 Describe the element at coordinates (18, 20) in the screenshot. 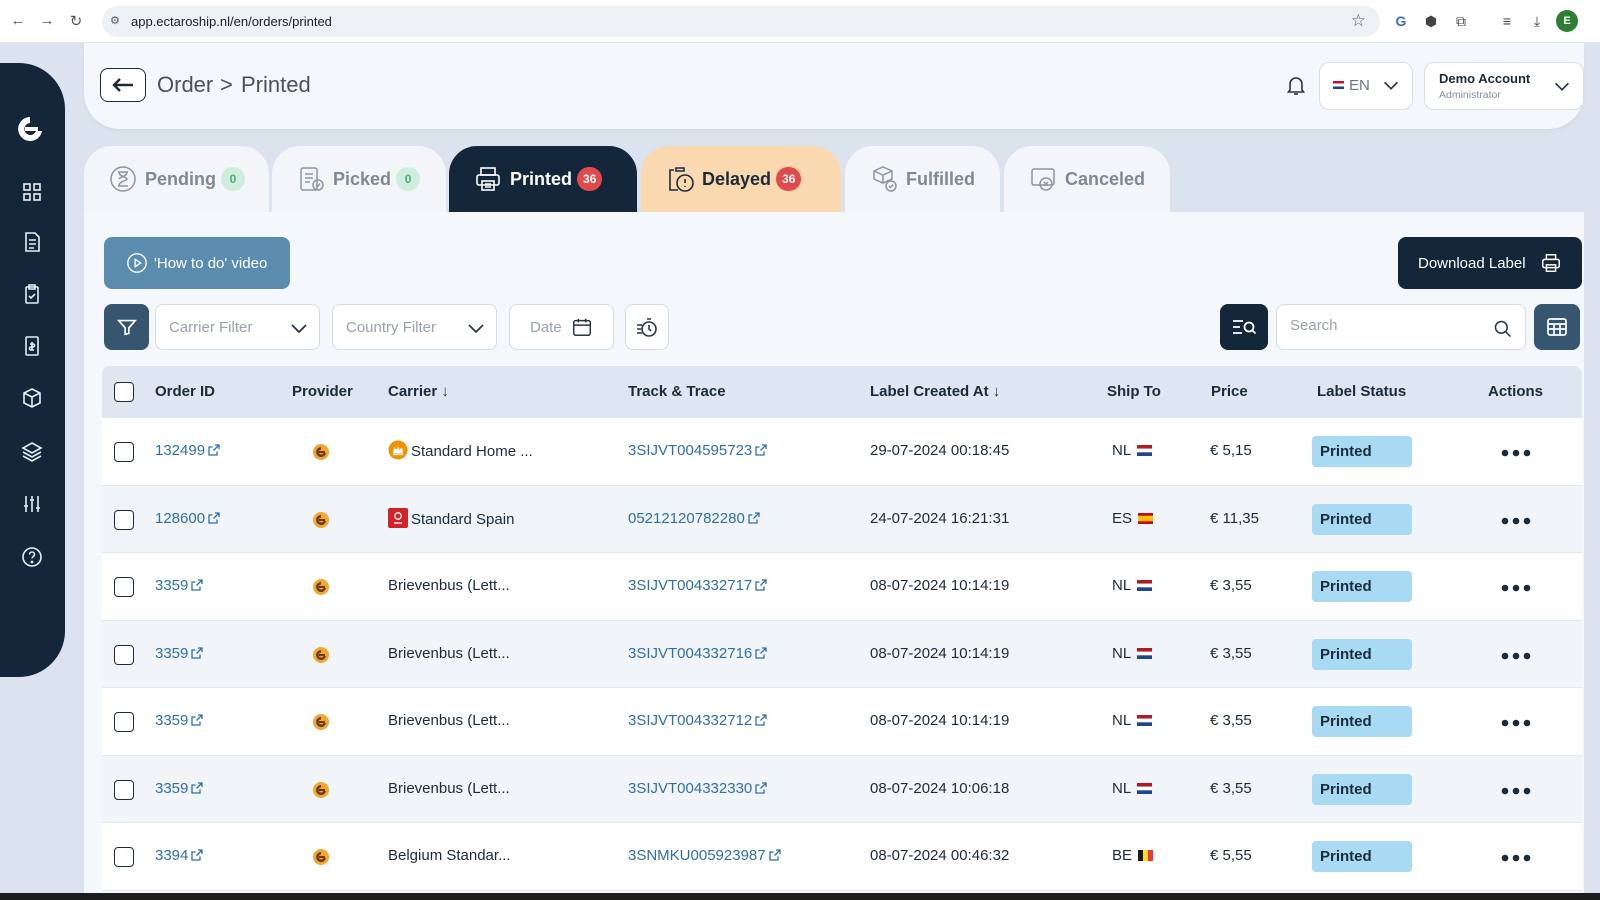

I see `browser-back-icon: ←` at that location.